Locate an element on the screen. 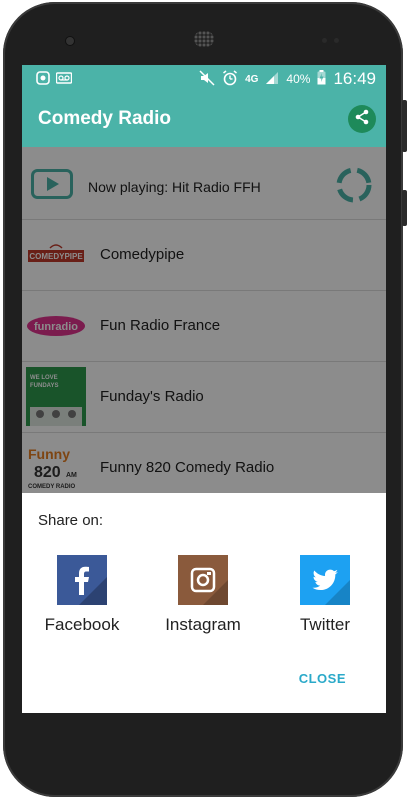 The image size is (408, 800). share-sheet-title: Share on: is located at coordinates (71, 520).